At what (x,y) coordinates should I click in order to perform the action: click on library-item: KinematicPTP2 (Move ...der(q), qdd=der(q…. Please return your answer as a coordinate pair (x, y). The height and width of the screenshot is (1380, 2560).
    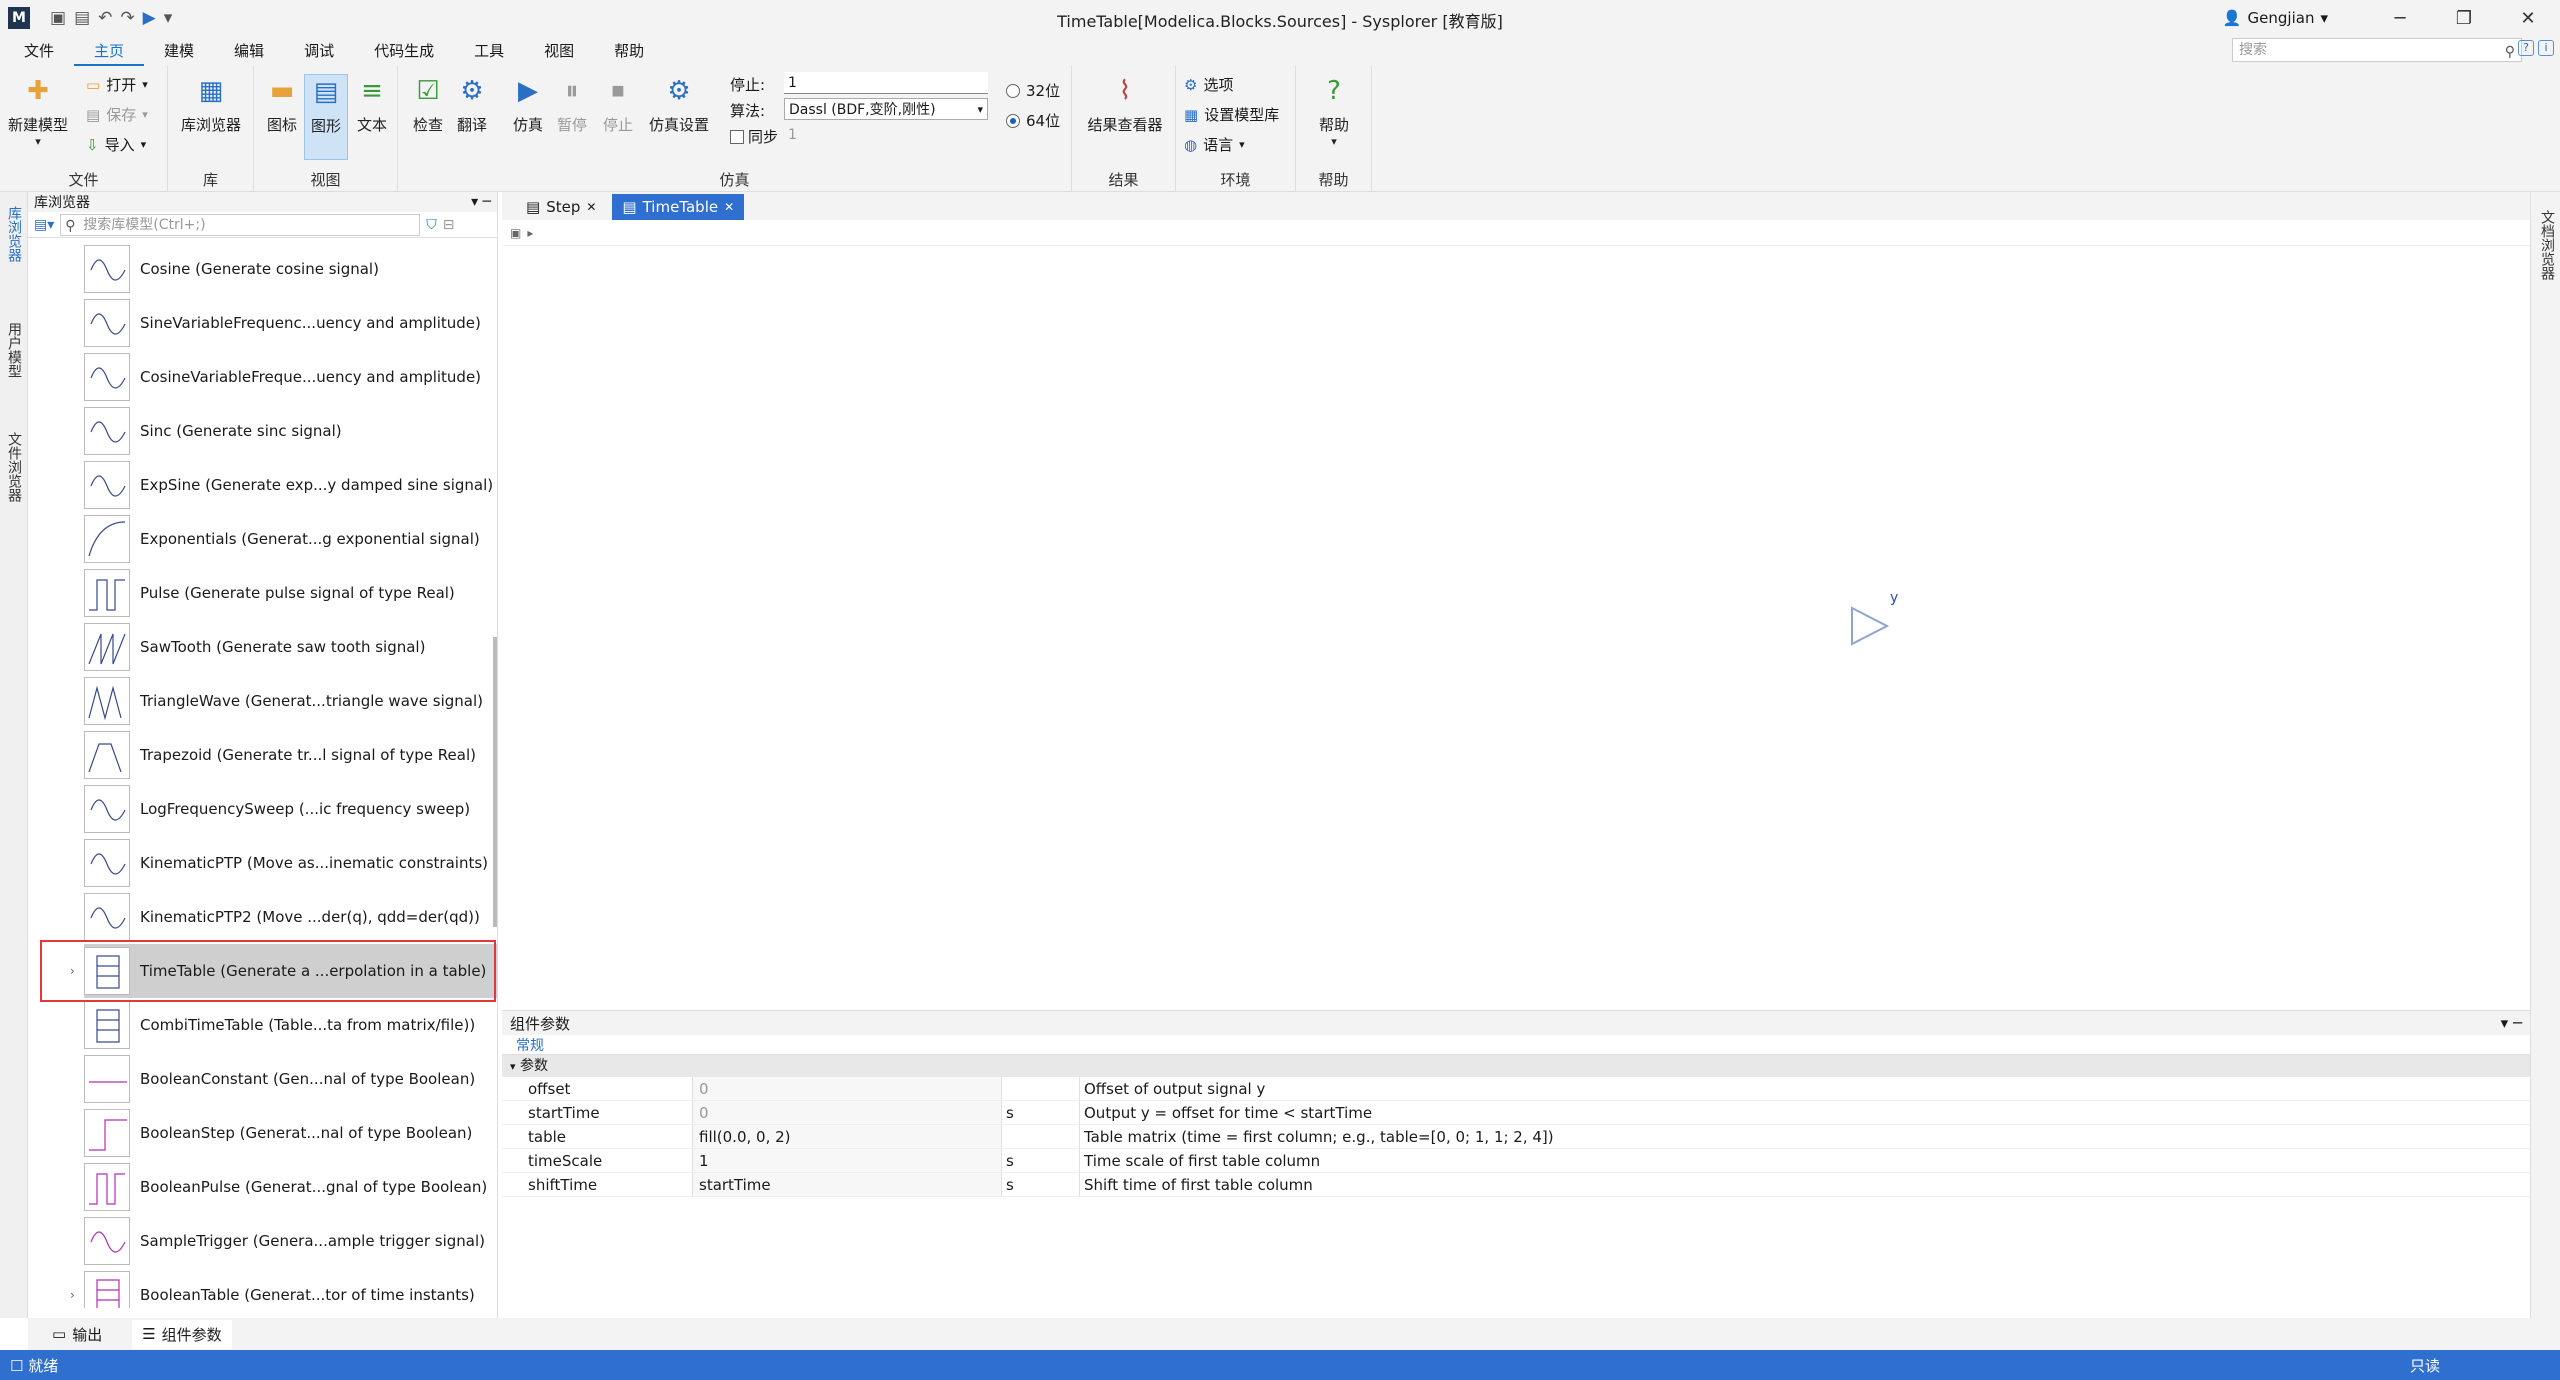
    Looking at the image, I should click on (290, 917).